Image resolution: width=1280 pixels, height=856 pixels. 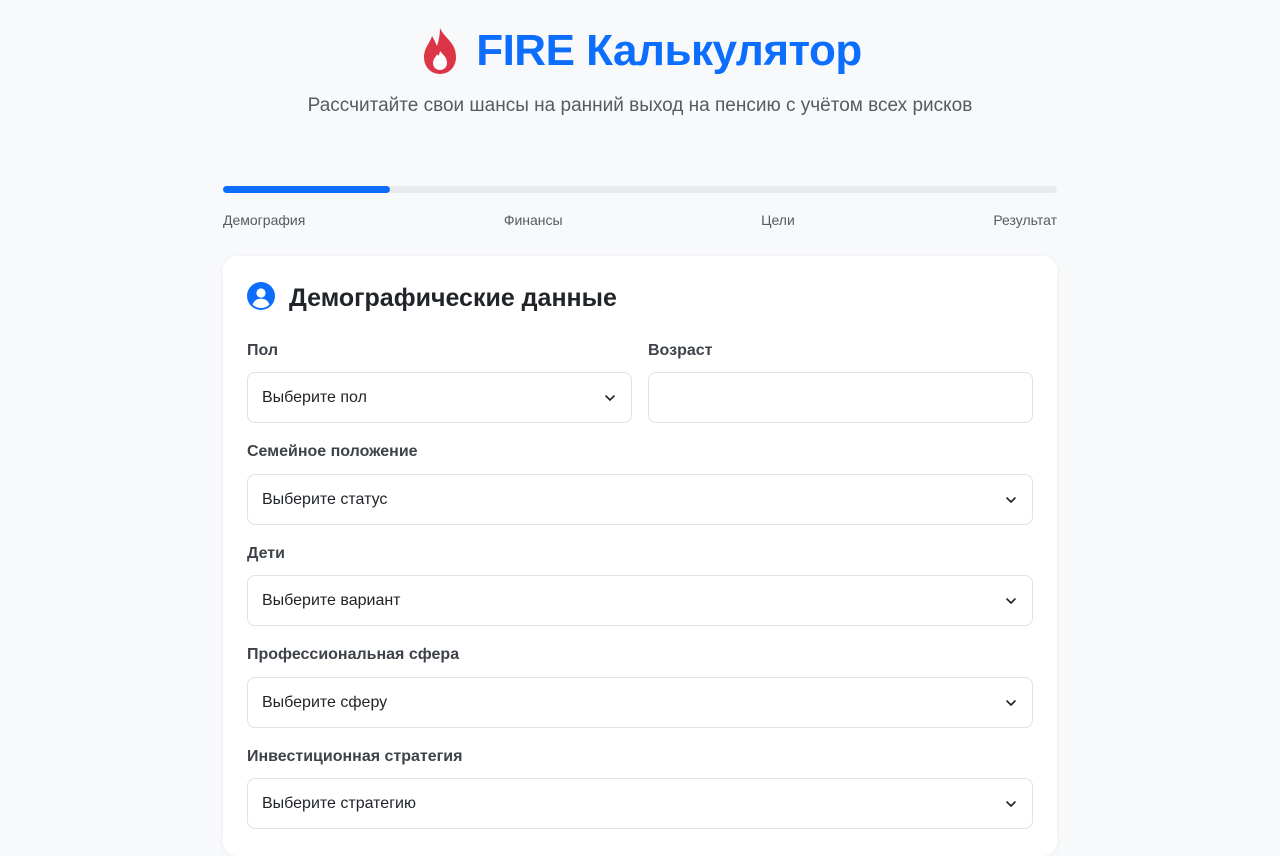 What do you see at coordinates (440, 51) in the screenshot?
I see `fire-icon` at bounding box center [440, 51].